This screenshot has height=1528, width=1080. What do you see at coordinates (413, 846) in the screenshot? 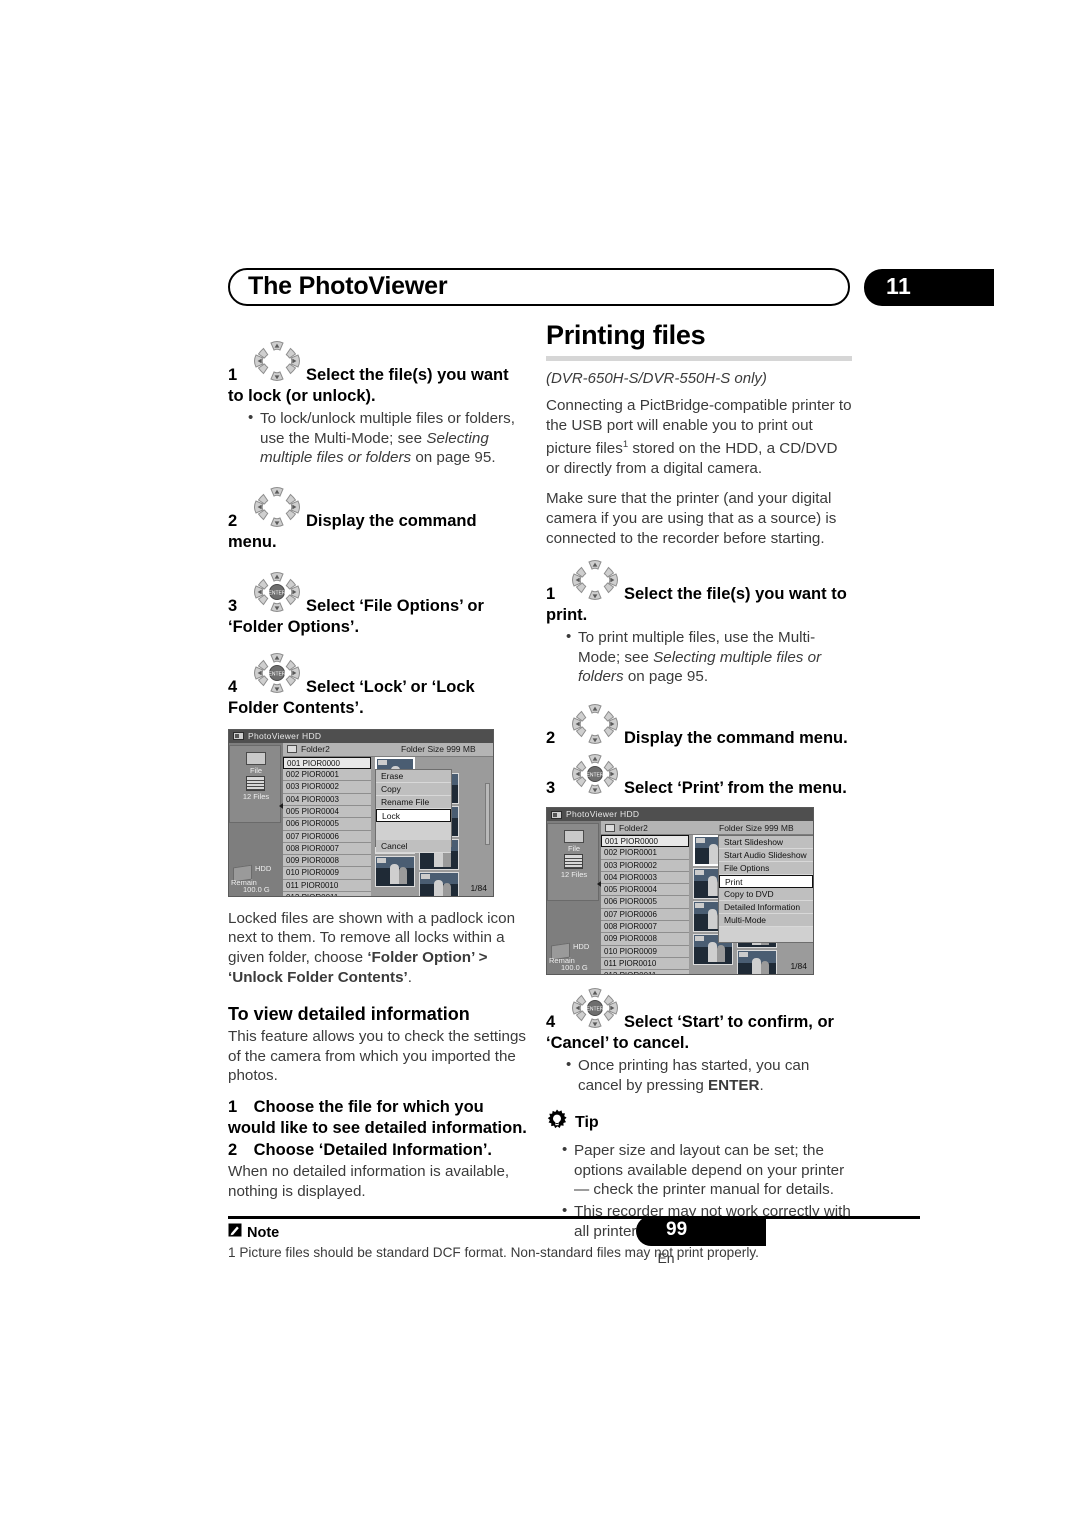
I see `tv-menu-item: Cancel` at bounding box center [413, 846].